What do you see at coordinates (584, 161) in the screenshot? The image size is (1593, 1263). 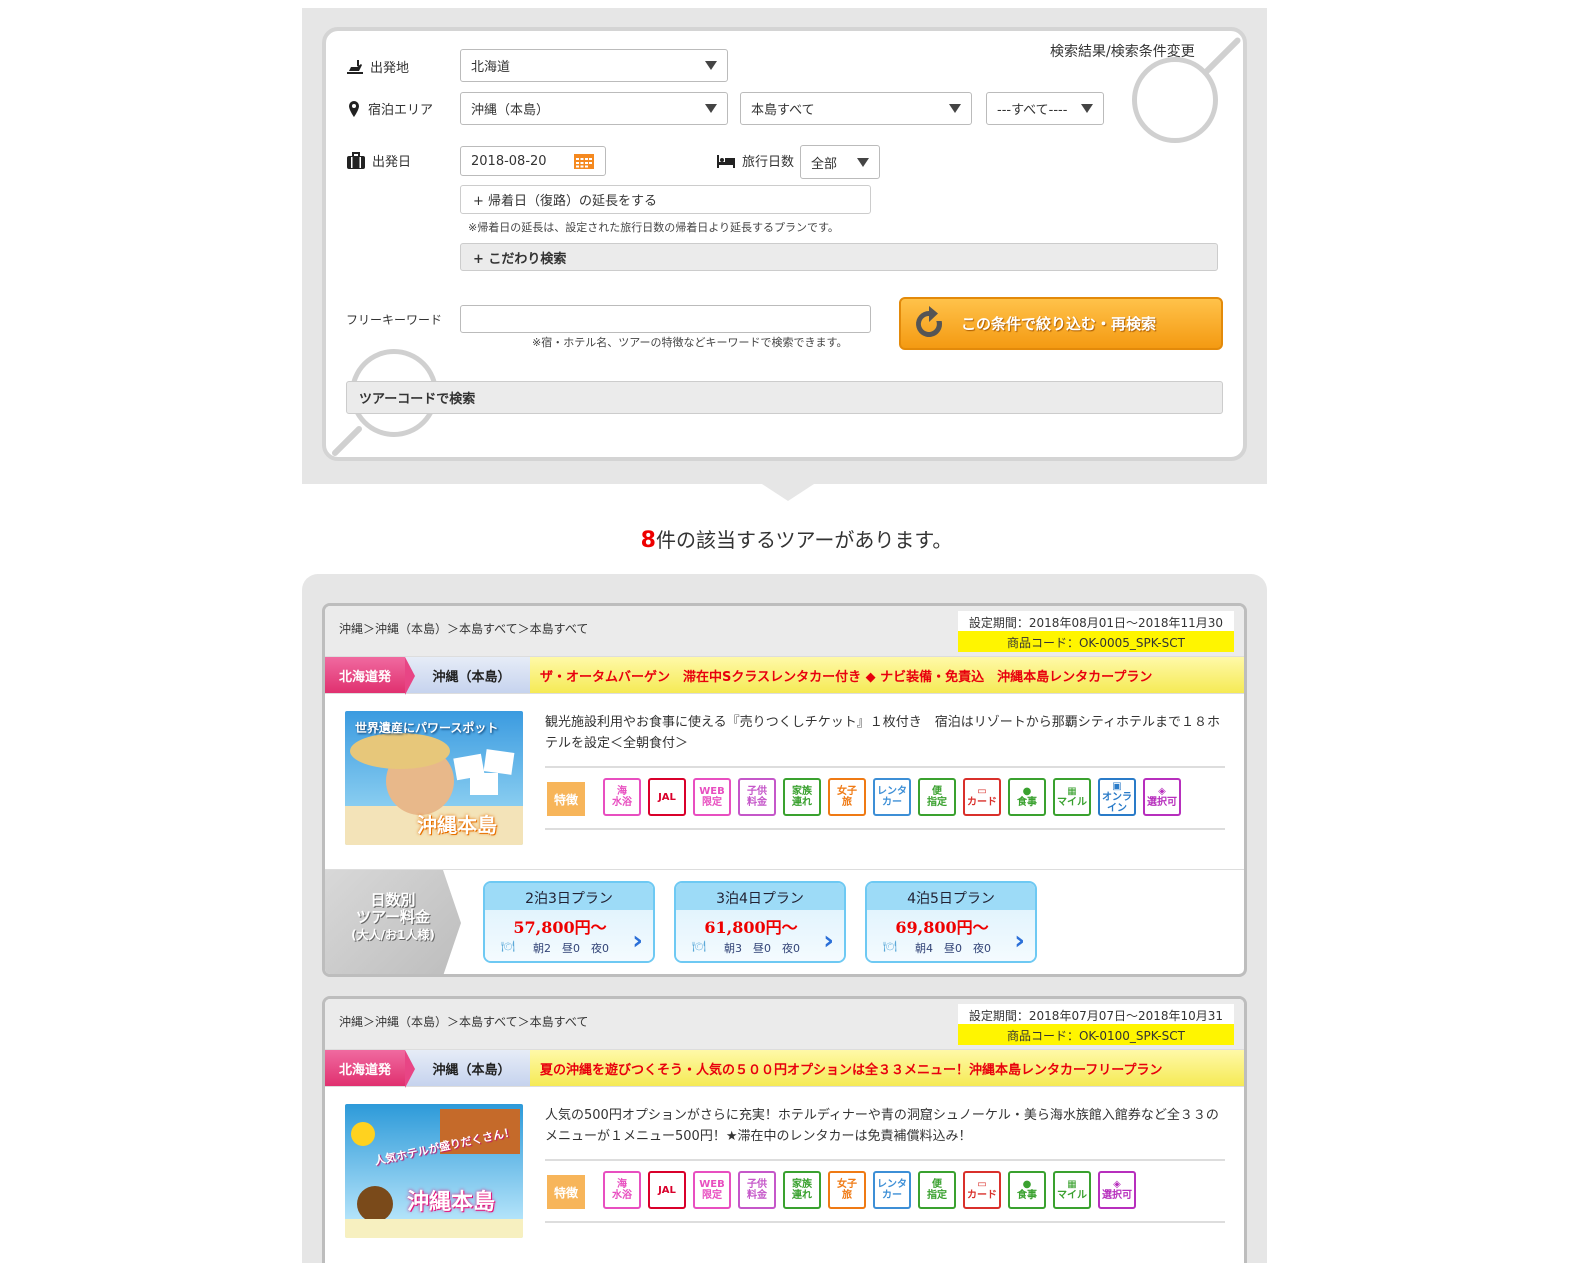 I see `calendar-icon` at bounding box center [584, 161].